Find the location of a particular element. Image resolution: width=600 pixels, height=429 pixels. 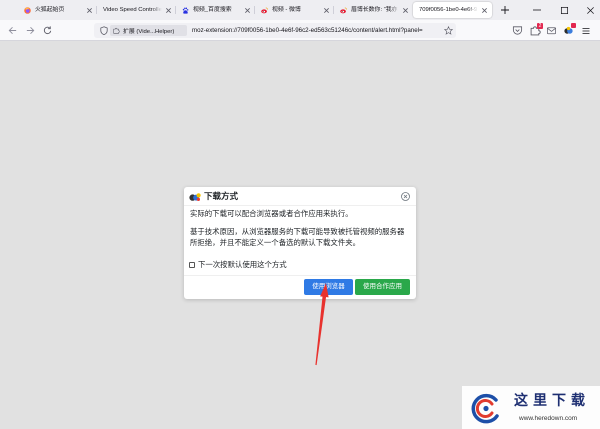

close-circle-icon is located at coordinates (405, 196).